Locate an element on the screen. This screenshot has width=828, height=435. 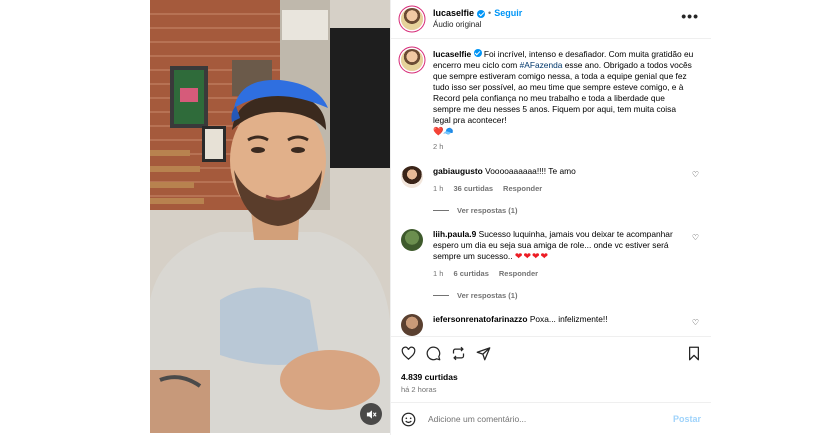
heart-icon is located at coordinates (408, 353).